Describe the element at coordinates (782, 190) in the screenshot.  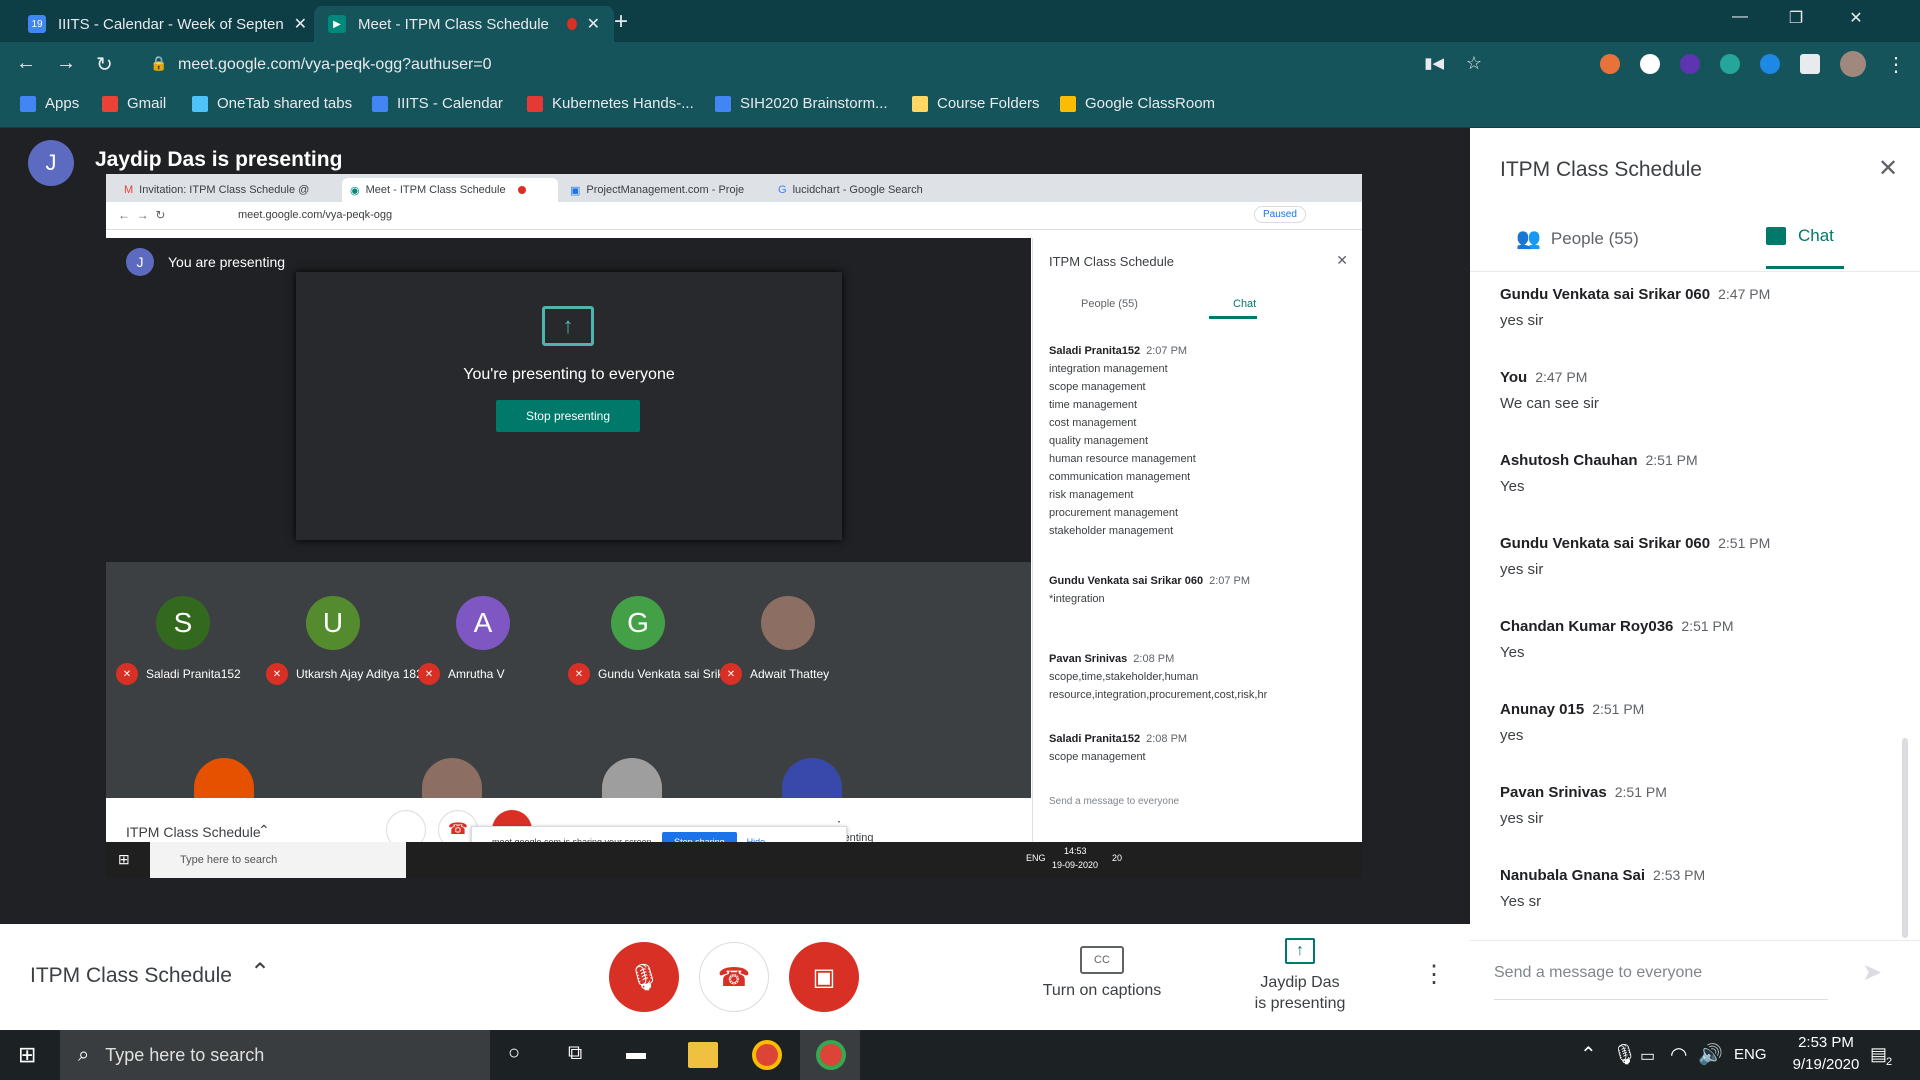
I see `google-icon: G` at that location.